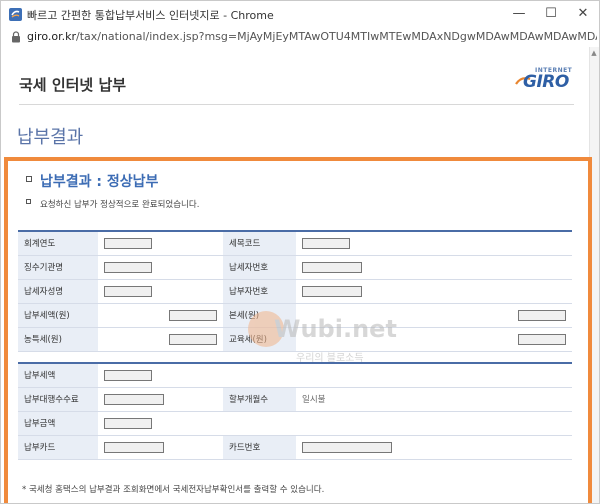 This screenshot has width=600, height=504. What do you see at coordinates (259, 291) in the screenshot?
I see `label-payer-number: 납부자번호` at bounding box center [259, 291].